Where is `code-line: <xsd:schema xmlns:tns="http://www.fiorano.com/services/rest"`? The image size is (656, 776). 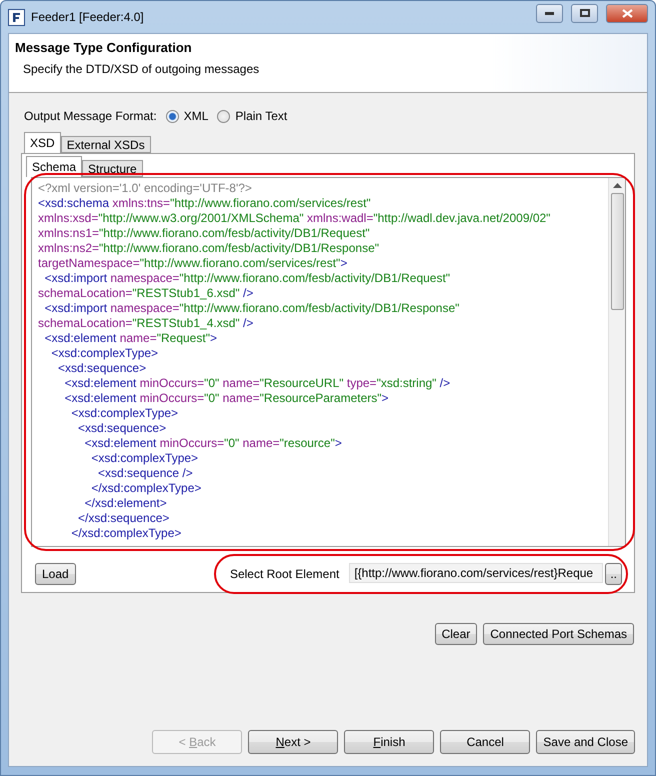
code-line: <xsd:schema xmlns:tns="http://www.fiorano.com/services/rest" is located at coordinates (205, 203).